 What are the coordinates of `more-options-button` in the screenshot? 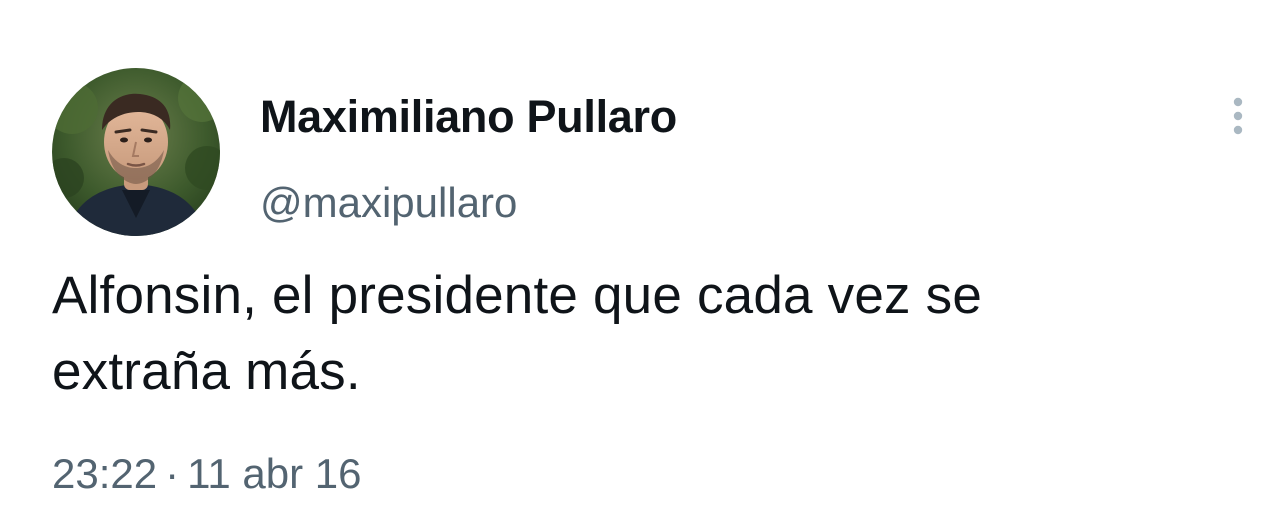 It's located at (1238, 120).